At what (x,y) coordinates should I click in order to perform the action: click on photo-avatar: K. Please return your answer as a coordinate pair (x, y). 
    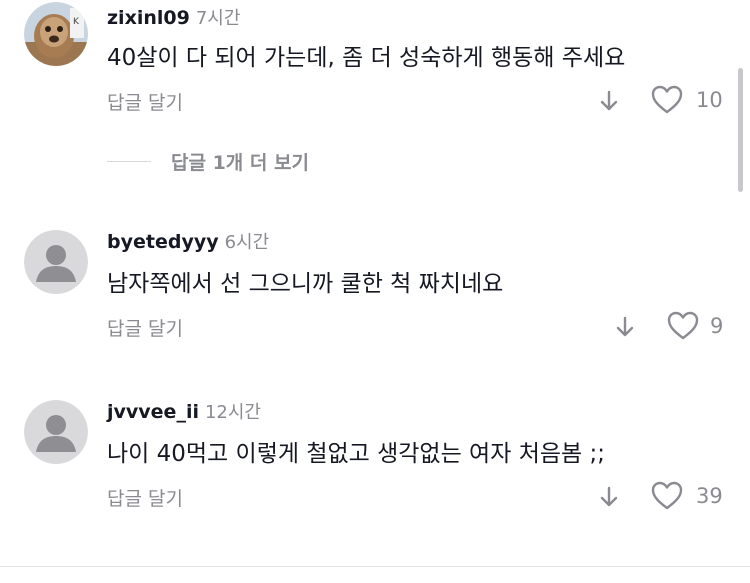
    Looking at the image, I should click on (56, 34).